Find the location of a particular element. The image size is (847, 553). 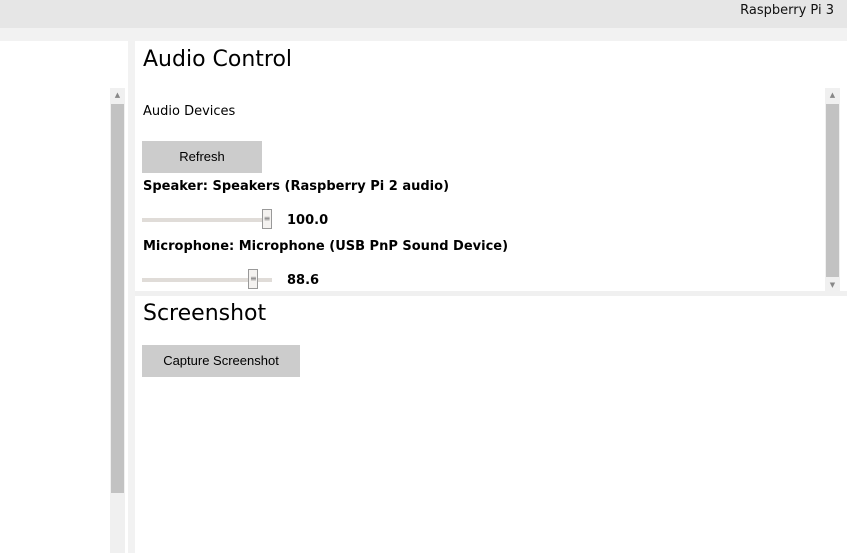

slider-track is located at coordinates (207, 220).